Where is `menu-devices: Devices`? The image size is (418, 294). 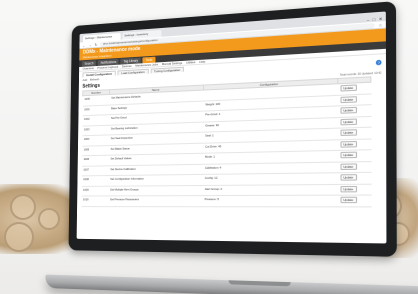 menu-devices: Devices is located at coordinates (127, 66).